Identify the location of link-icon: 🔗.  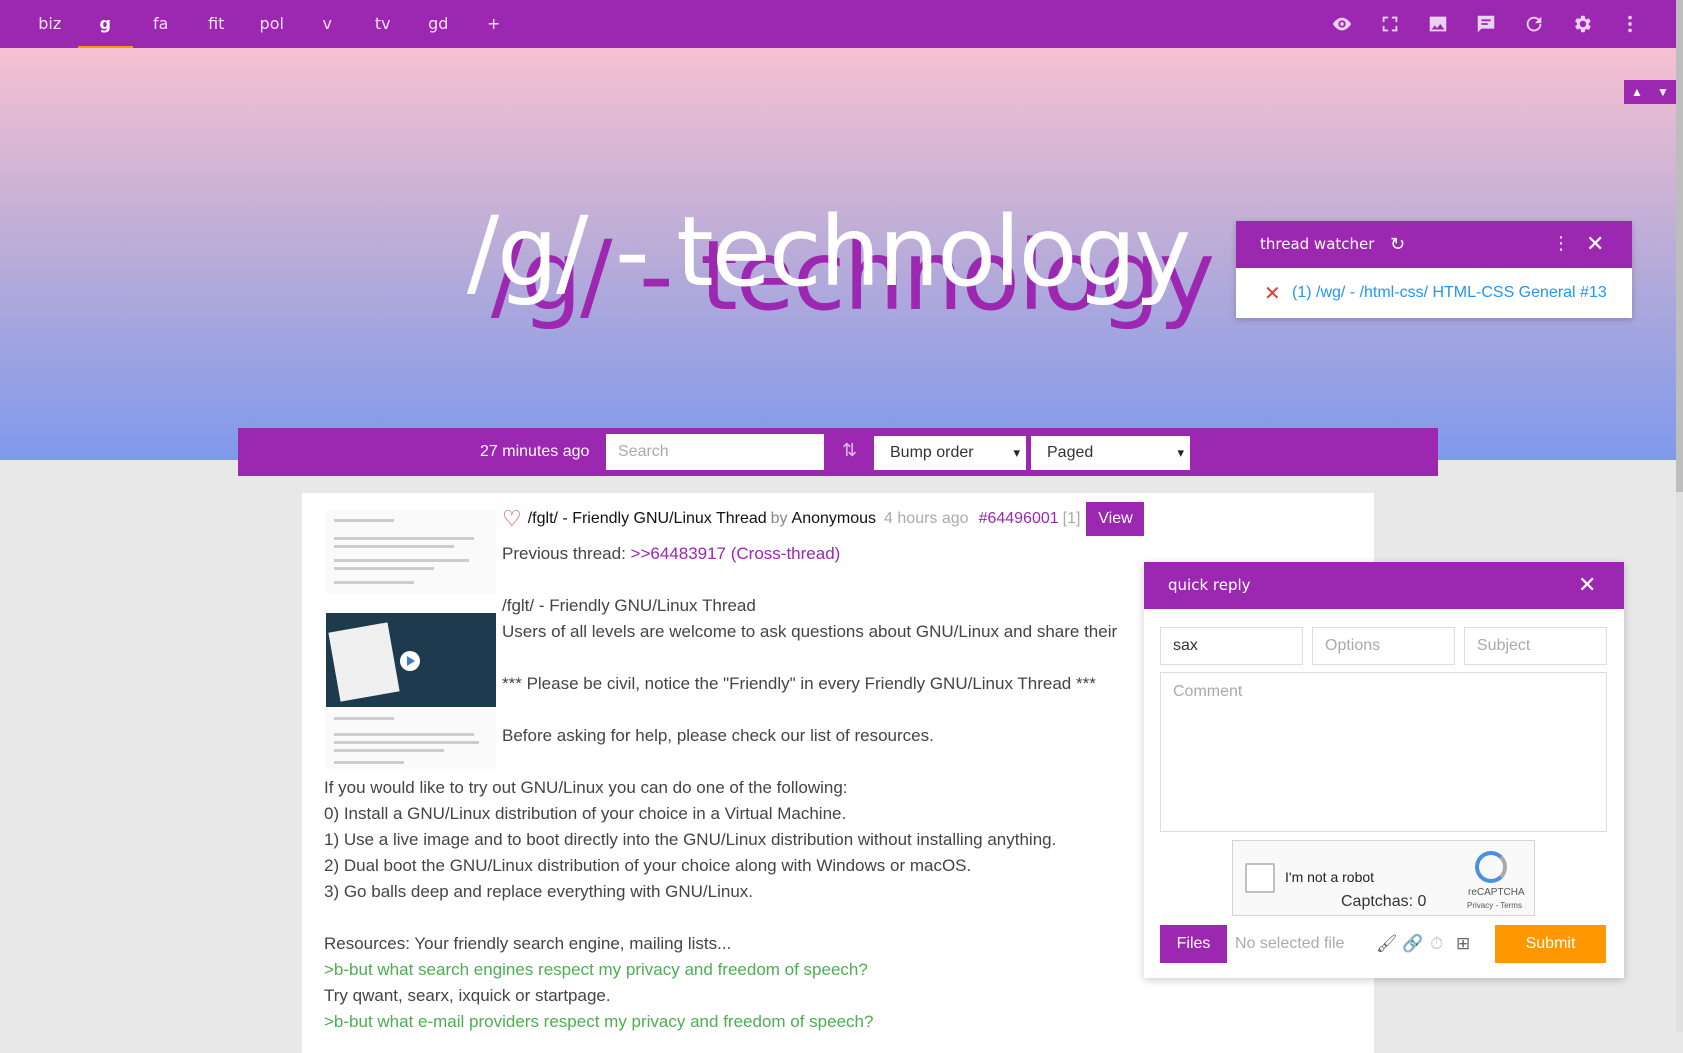
(1412, 944).